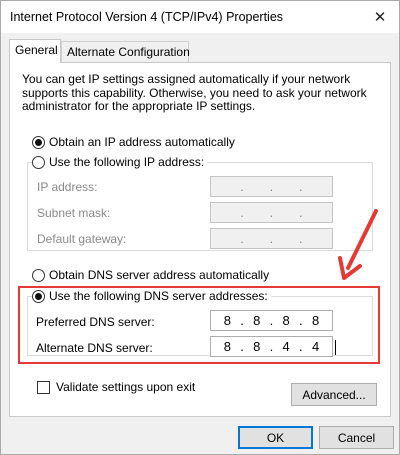 Image resolution: width=400 pixels, height=455 pixels. I want to click on ip-address-label: IP address:, so click(67, 187).